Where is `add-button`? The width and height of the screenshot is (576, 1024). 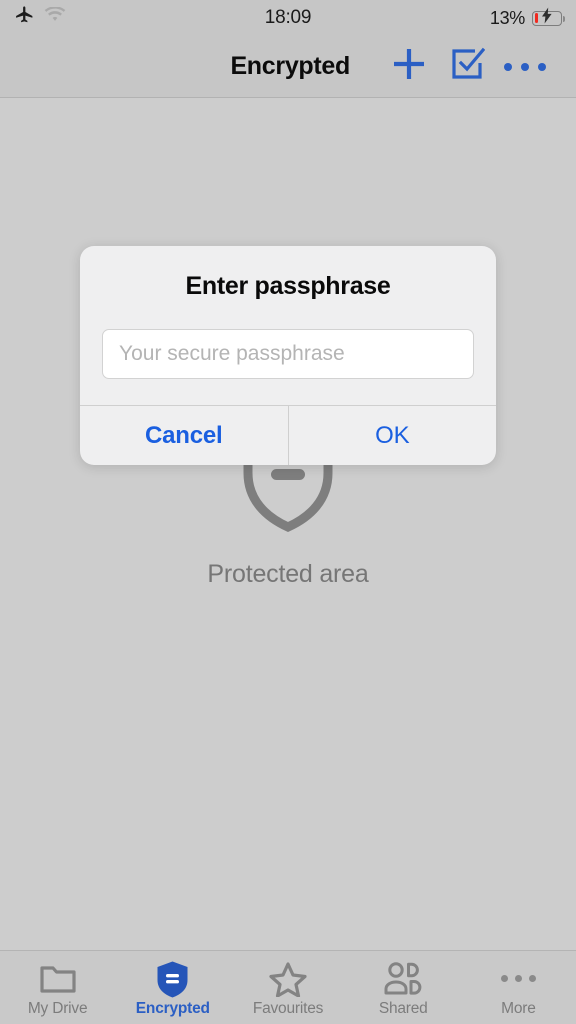
add-button is located at coordinates (409, 67).